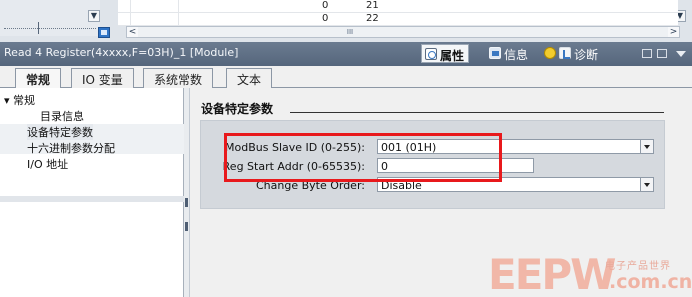  What do you see at coordinates (495, 53) in the screenshot?
I see `info-icon` at bounding box center [495, 53].